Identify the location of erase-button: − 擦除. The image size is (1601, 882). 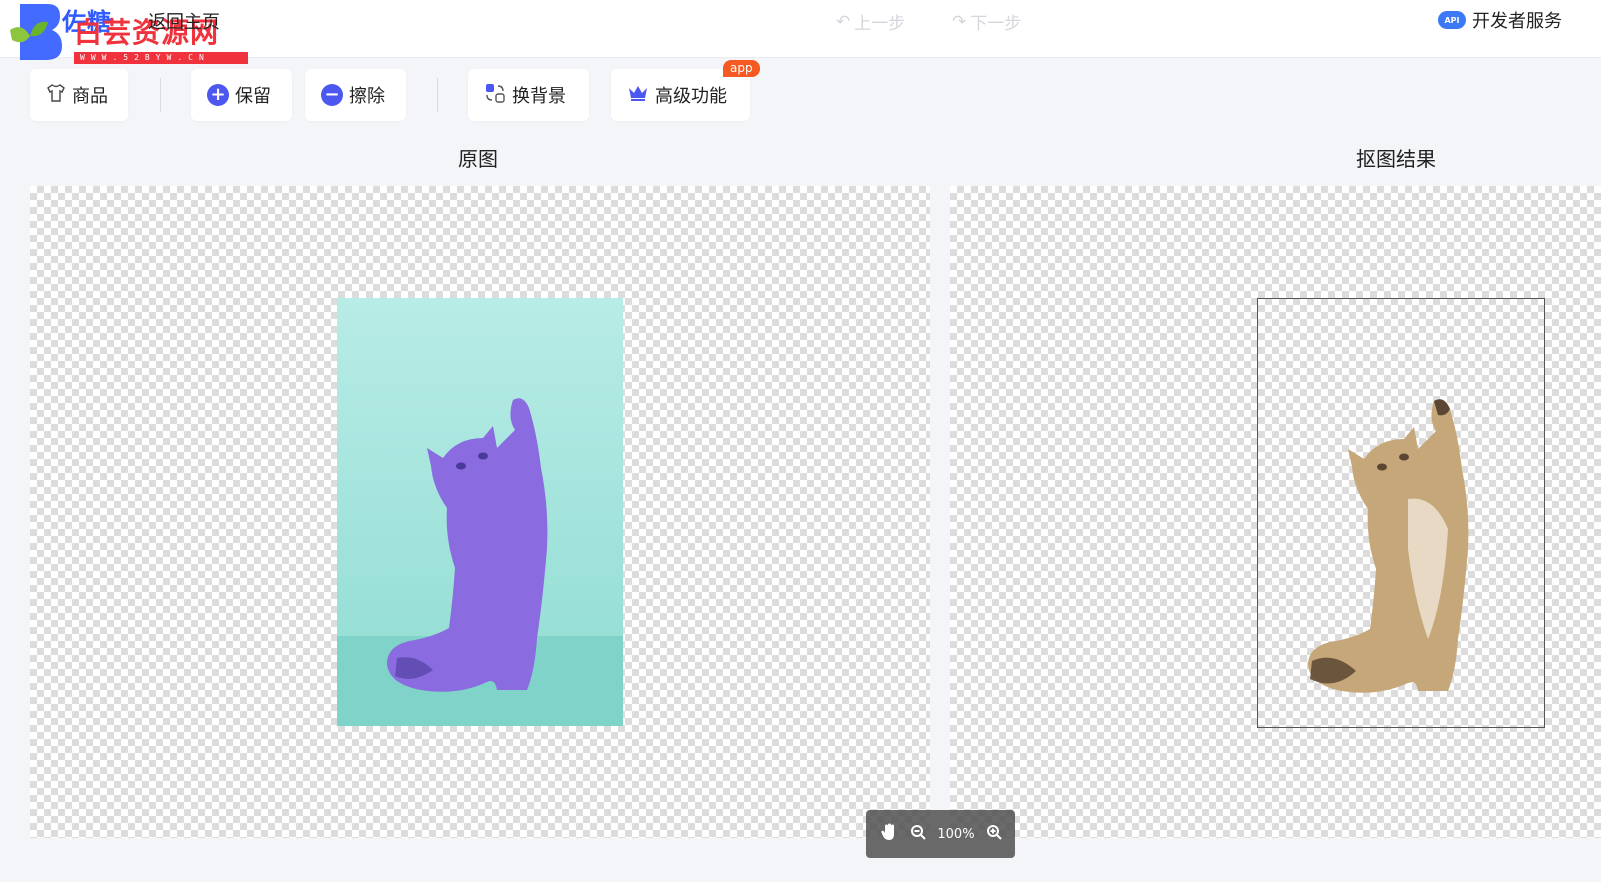
(355, 95).